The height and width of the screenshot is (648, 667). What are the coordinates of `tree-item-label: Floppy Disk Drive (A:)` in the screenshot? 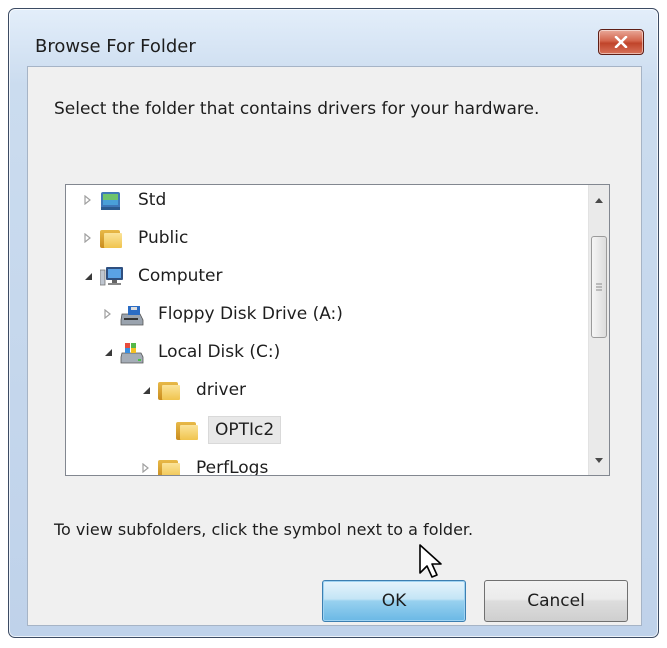 It's located at (250, 314).